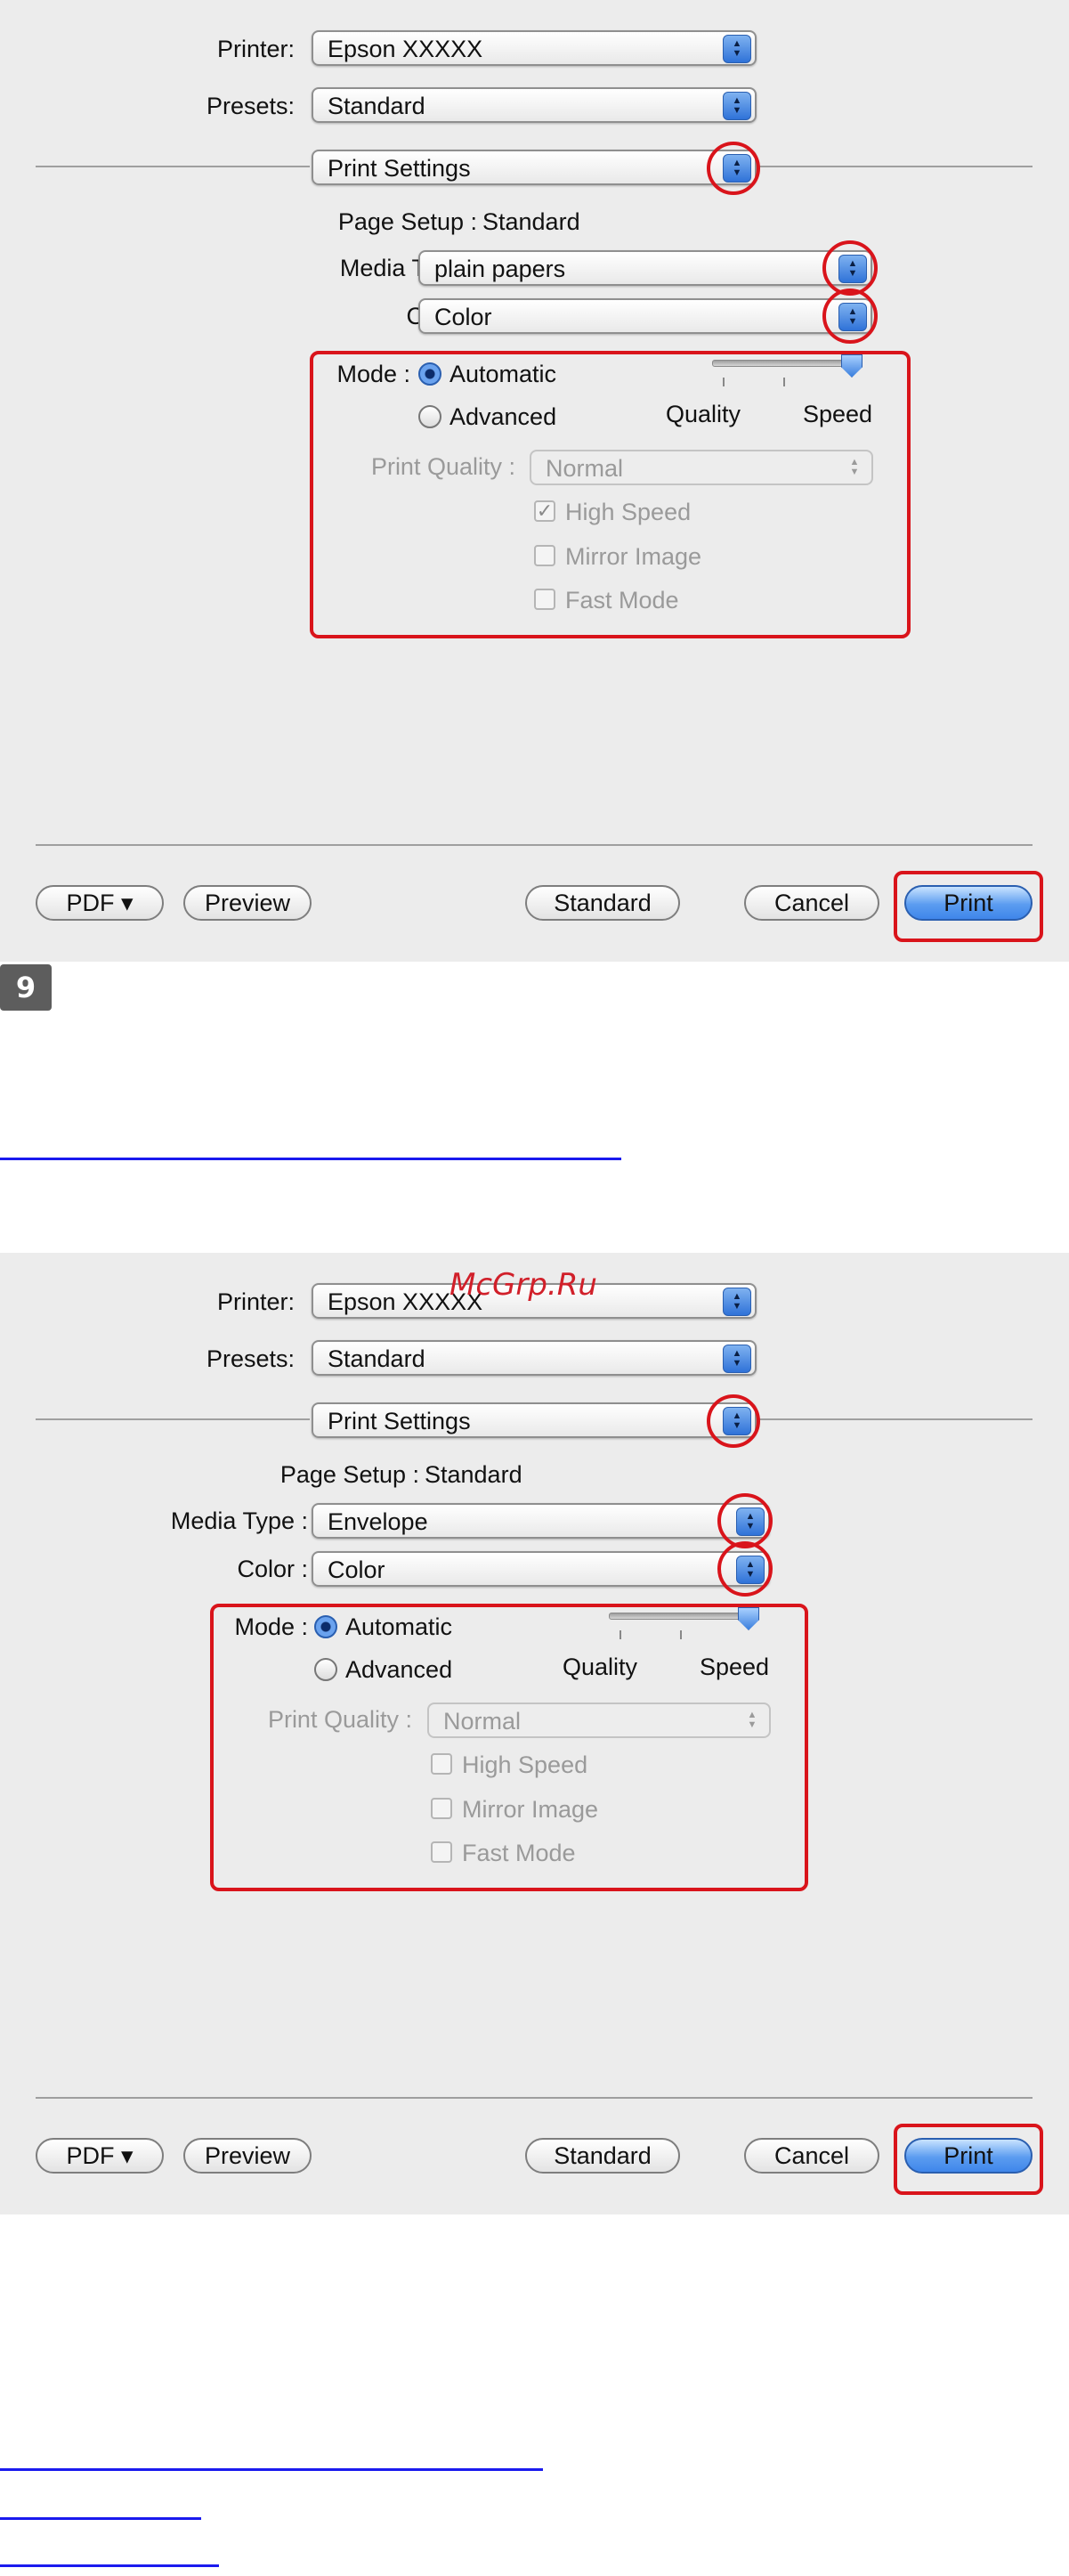 This screenshot has height=2576, width=1069. What do you see at coordinates (26, 987) in the screenshot?
I see `step-number-badge: 9` at bounding box center [26, 987].